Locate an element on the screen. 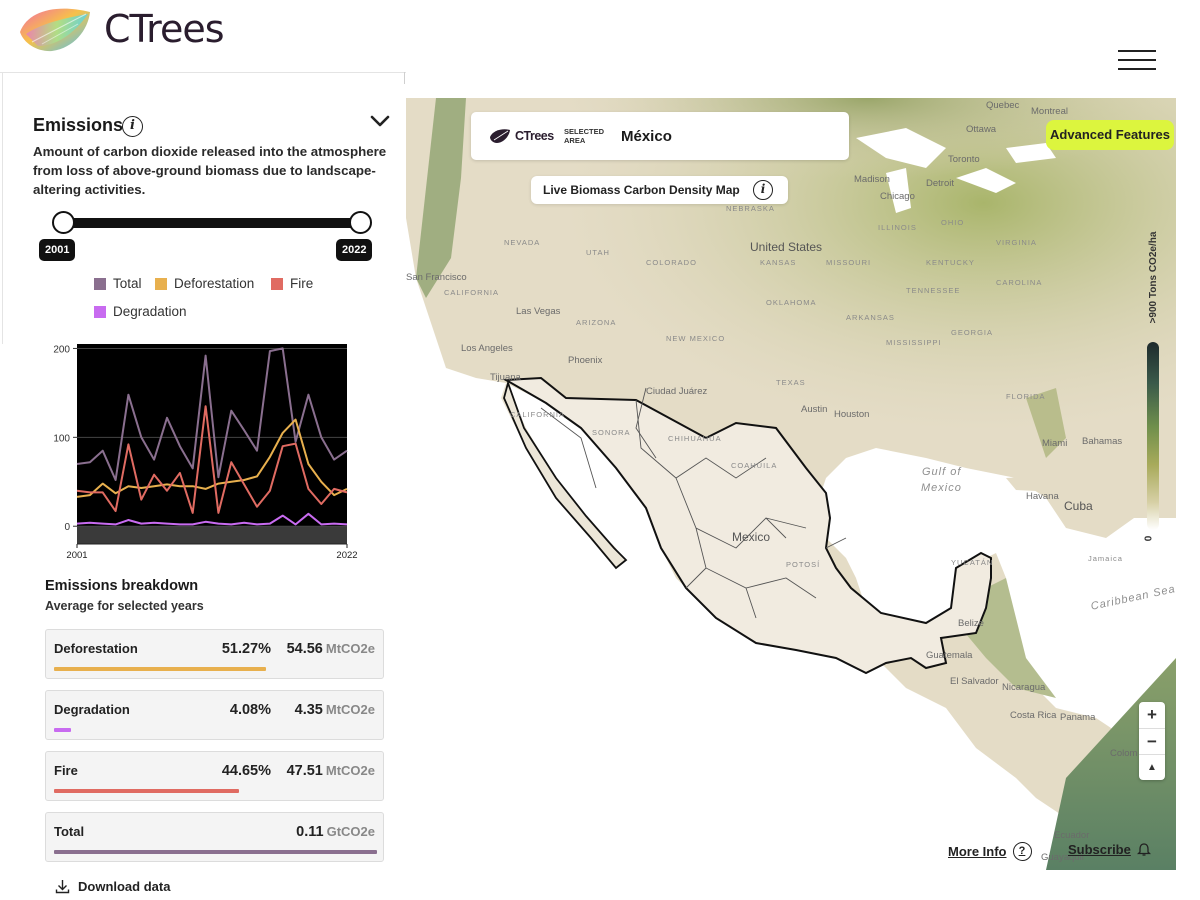 This screenshot has width=1200, height=900. breakdown-value: 0.11 GtCO2e is located at coordinates (335, 832).